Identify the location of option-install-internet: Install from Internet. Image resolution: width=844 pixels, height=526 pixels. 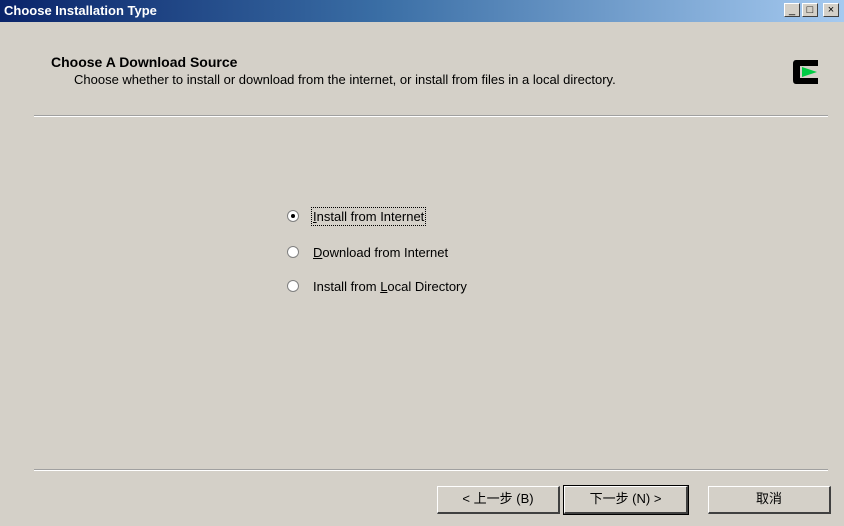
(357, 216).